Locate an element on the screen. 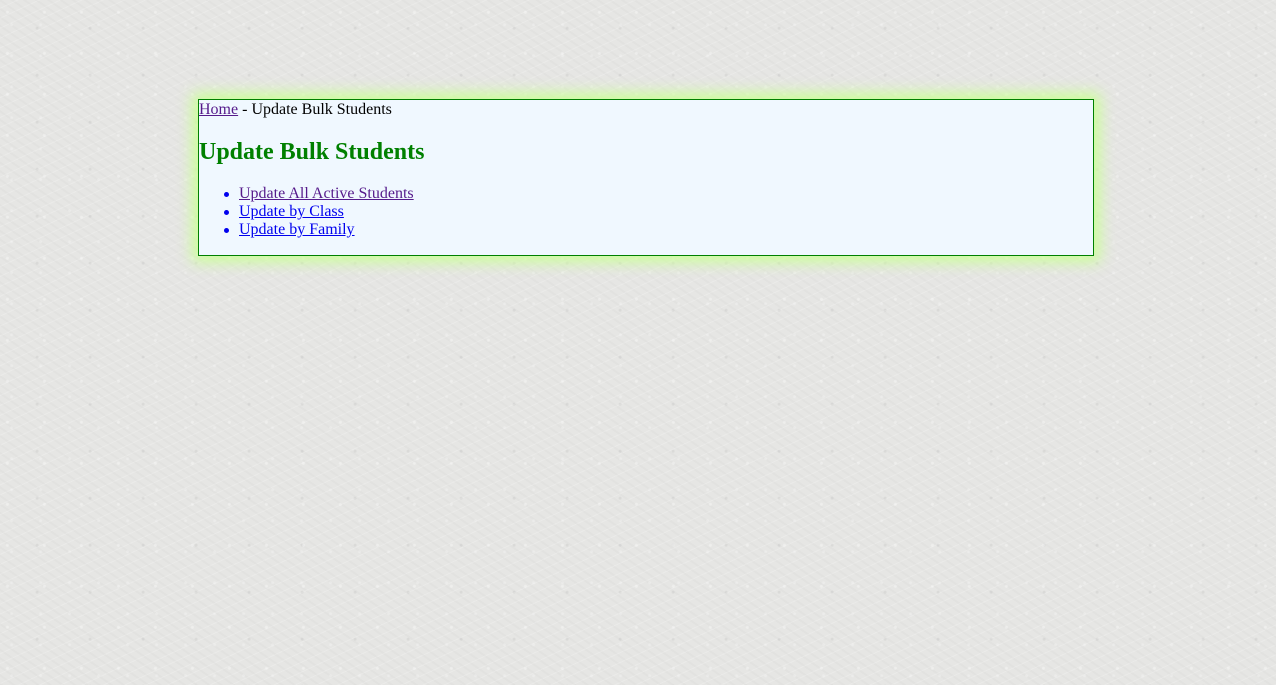  update-by-family-link: Update by Family is located at coordinates (297, 229).